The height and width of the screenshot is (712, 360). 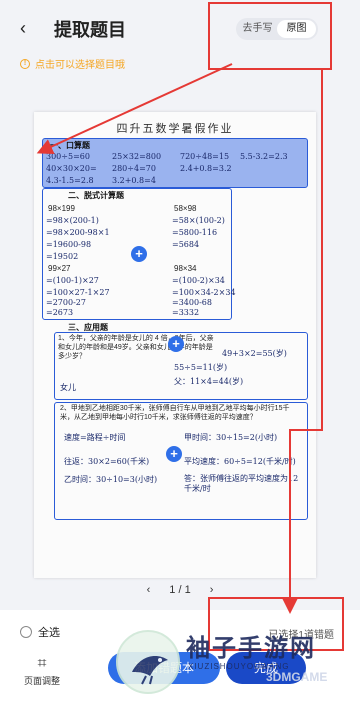 I want to click on page-title: 提取题目, so click(x=90, y=30).